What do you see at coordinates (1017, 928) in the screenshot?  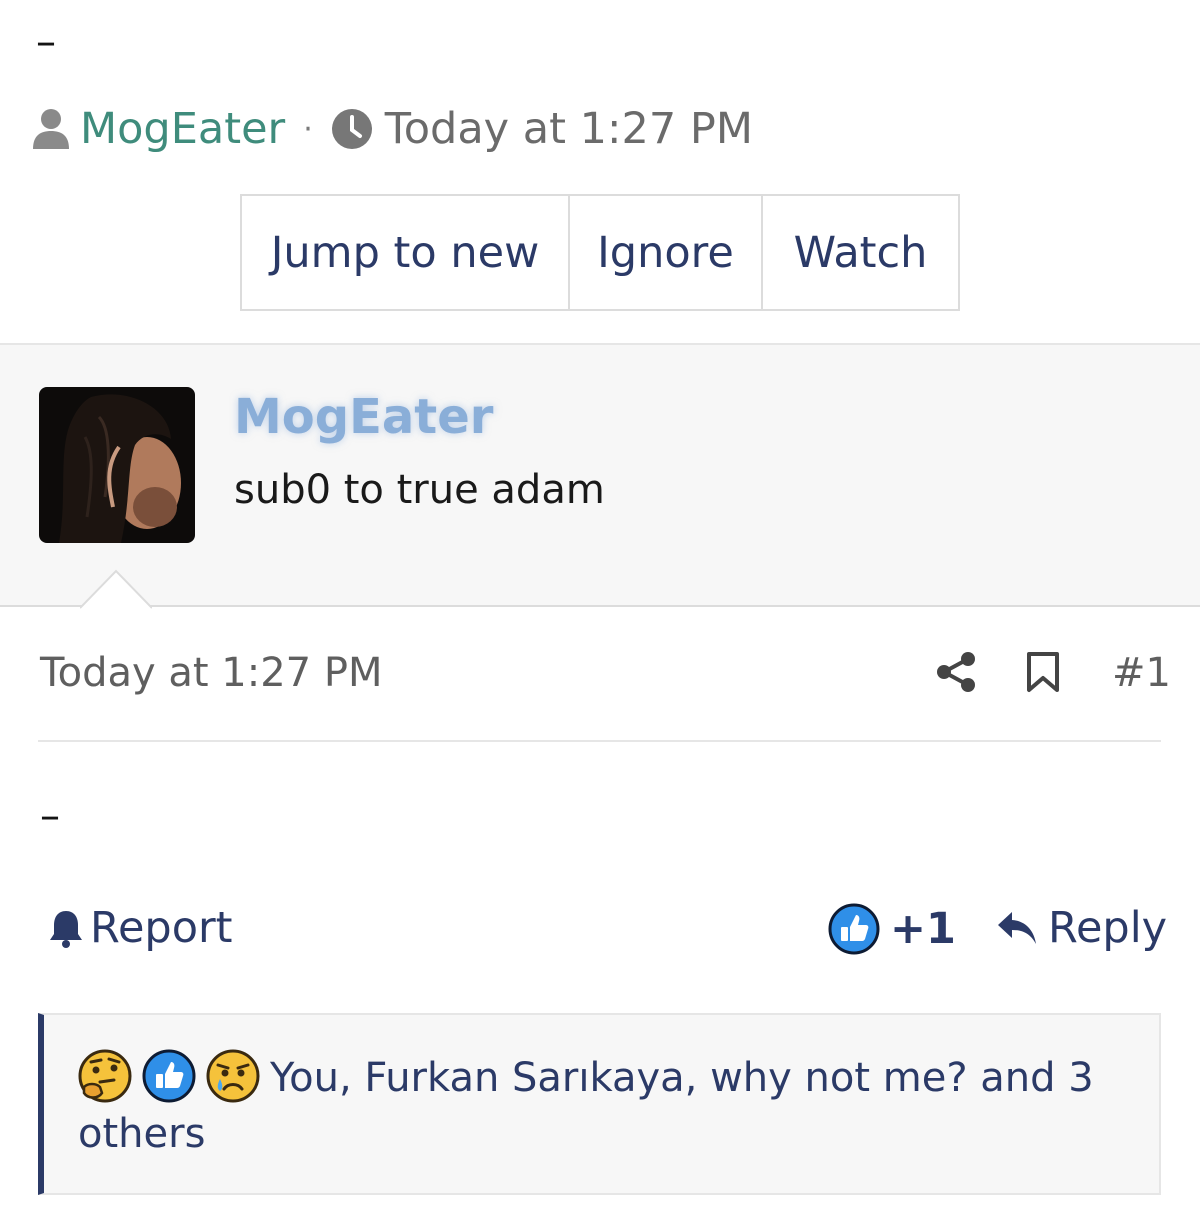 I see `reply-icon` at bounding box center [1017, 928].